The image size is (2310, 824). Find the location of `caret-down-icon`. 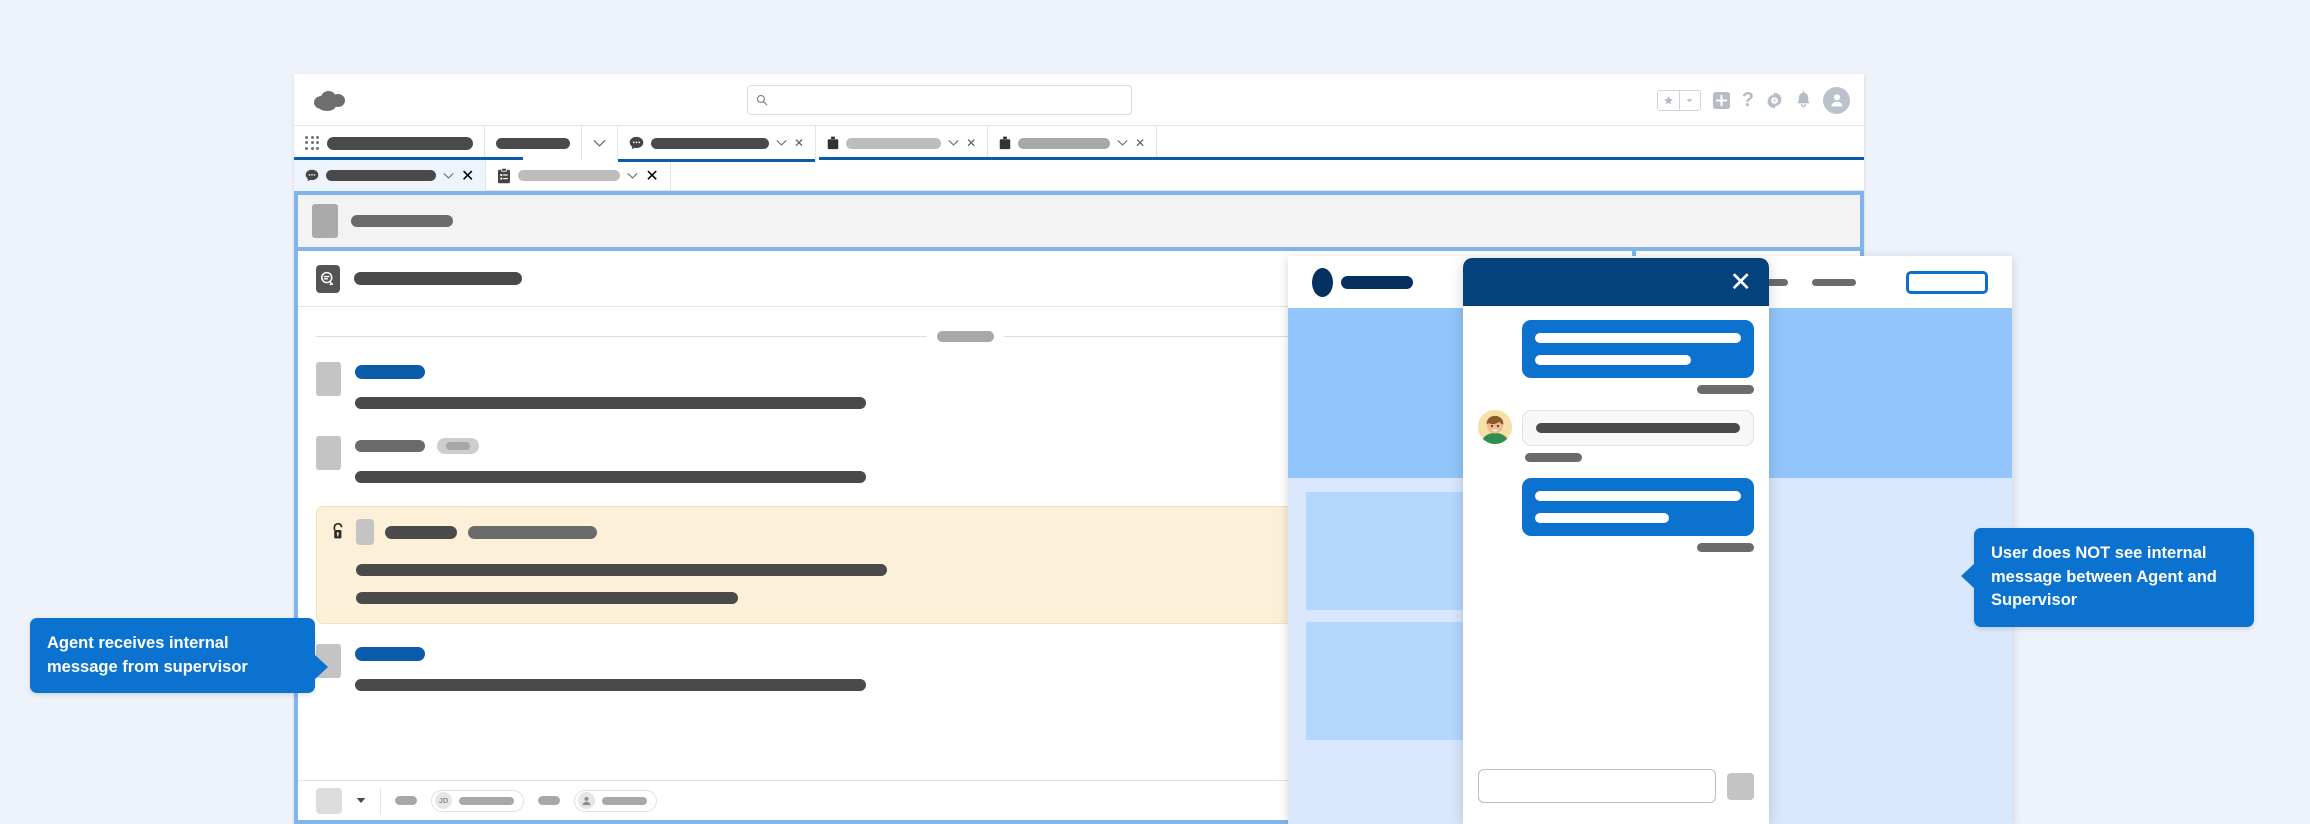

caret-down-icon is located at coordinates (361, 800).